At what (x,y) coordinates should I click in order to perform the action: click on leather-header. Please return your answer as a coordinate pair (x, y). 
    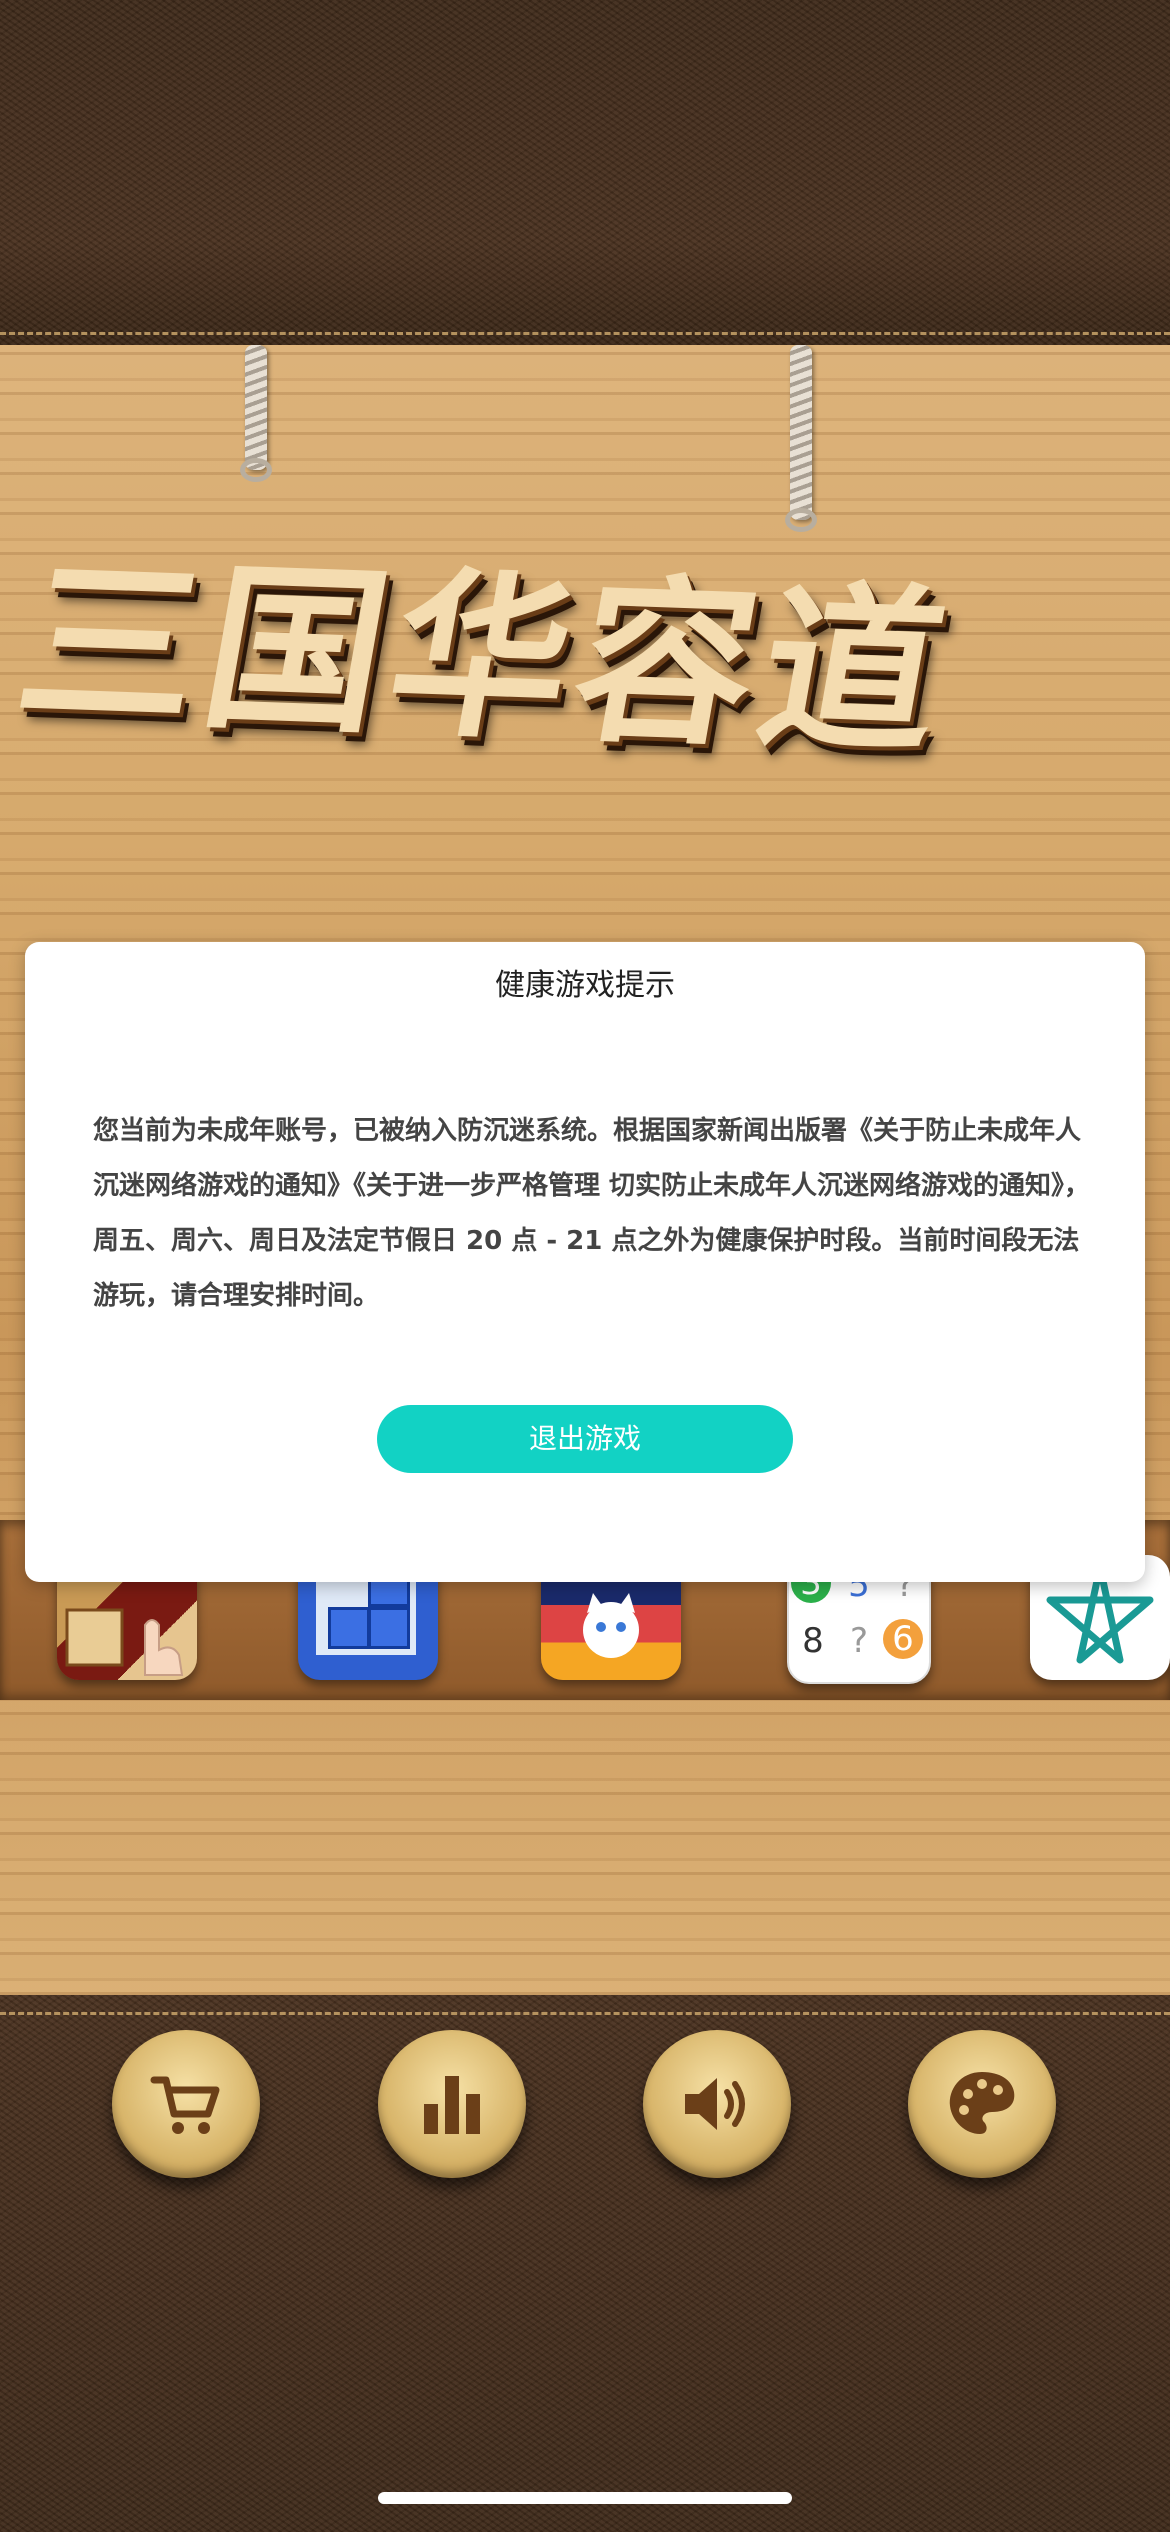
    Looking at the image, I should click on (585, 172).